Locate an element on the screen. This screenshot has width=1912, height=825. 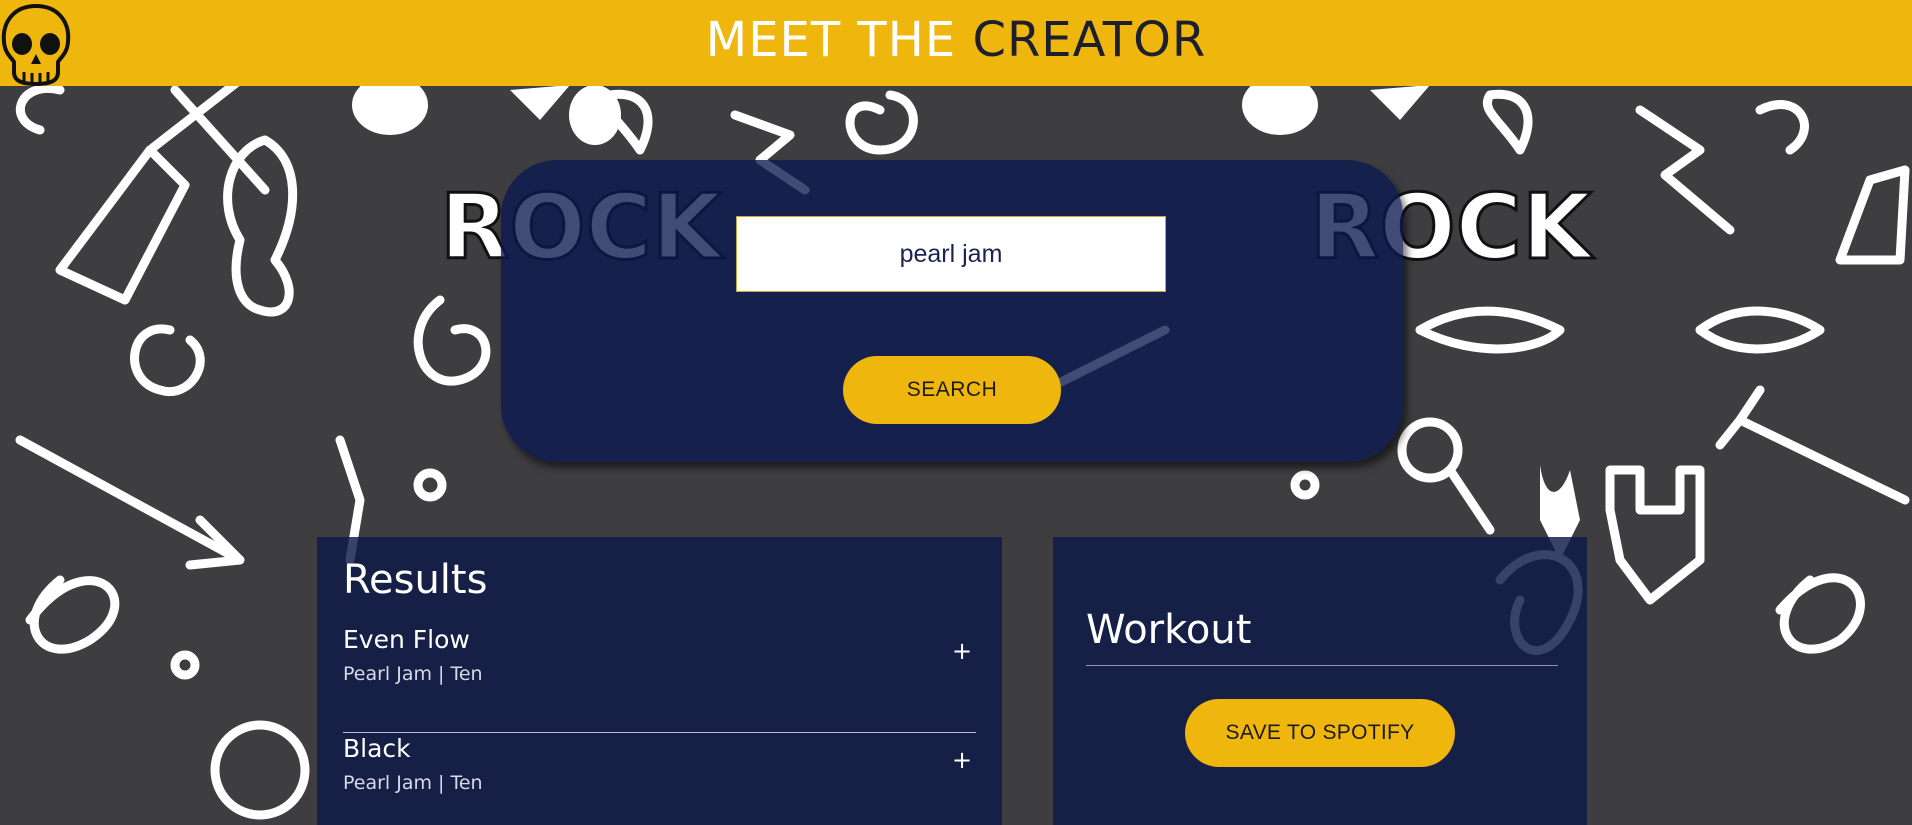
search-input is located at coordinates (951, 254).